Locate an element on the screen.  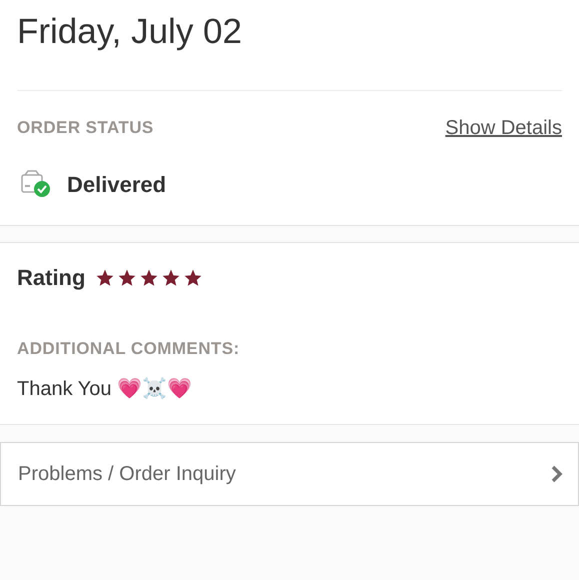
chevron-right-icon is located at coordinates (557, 474).